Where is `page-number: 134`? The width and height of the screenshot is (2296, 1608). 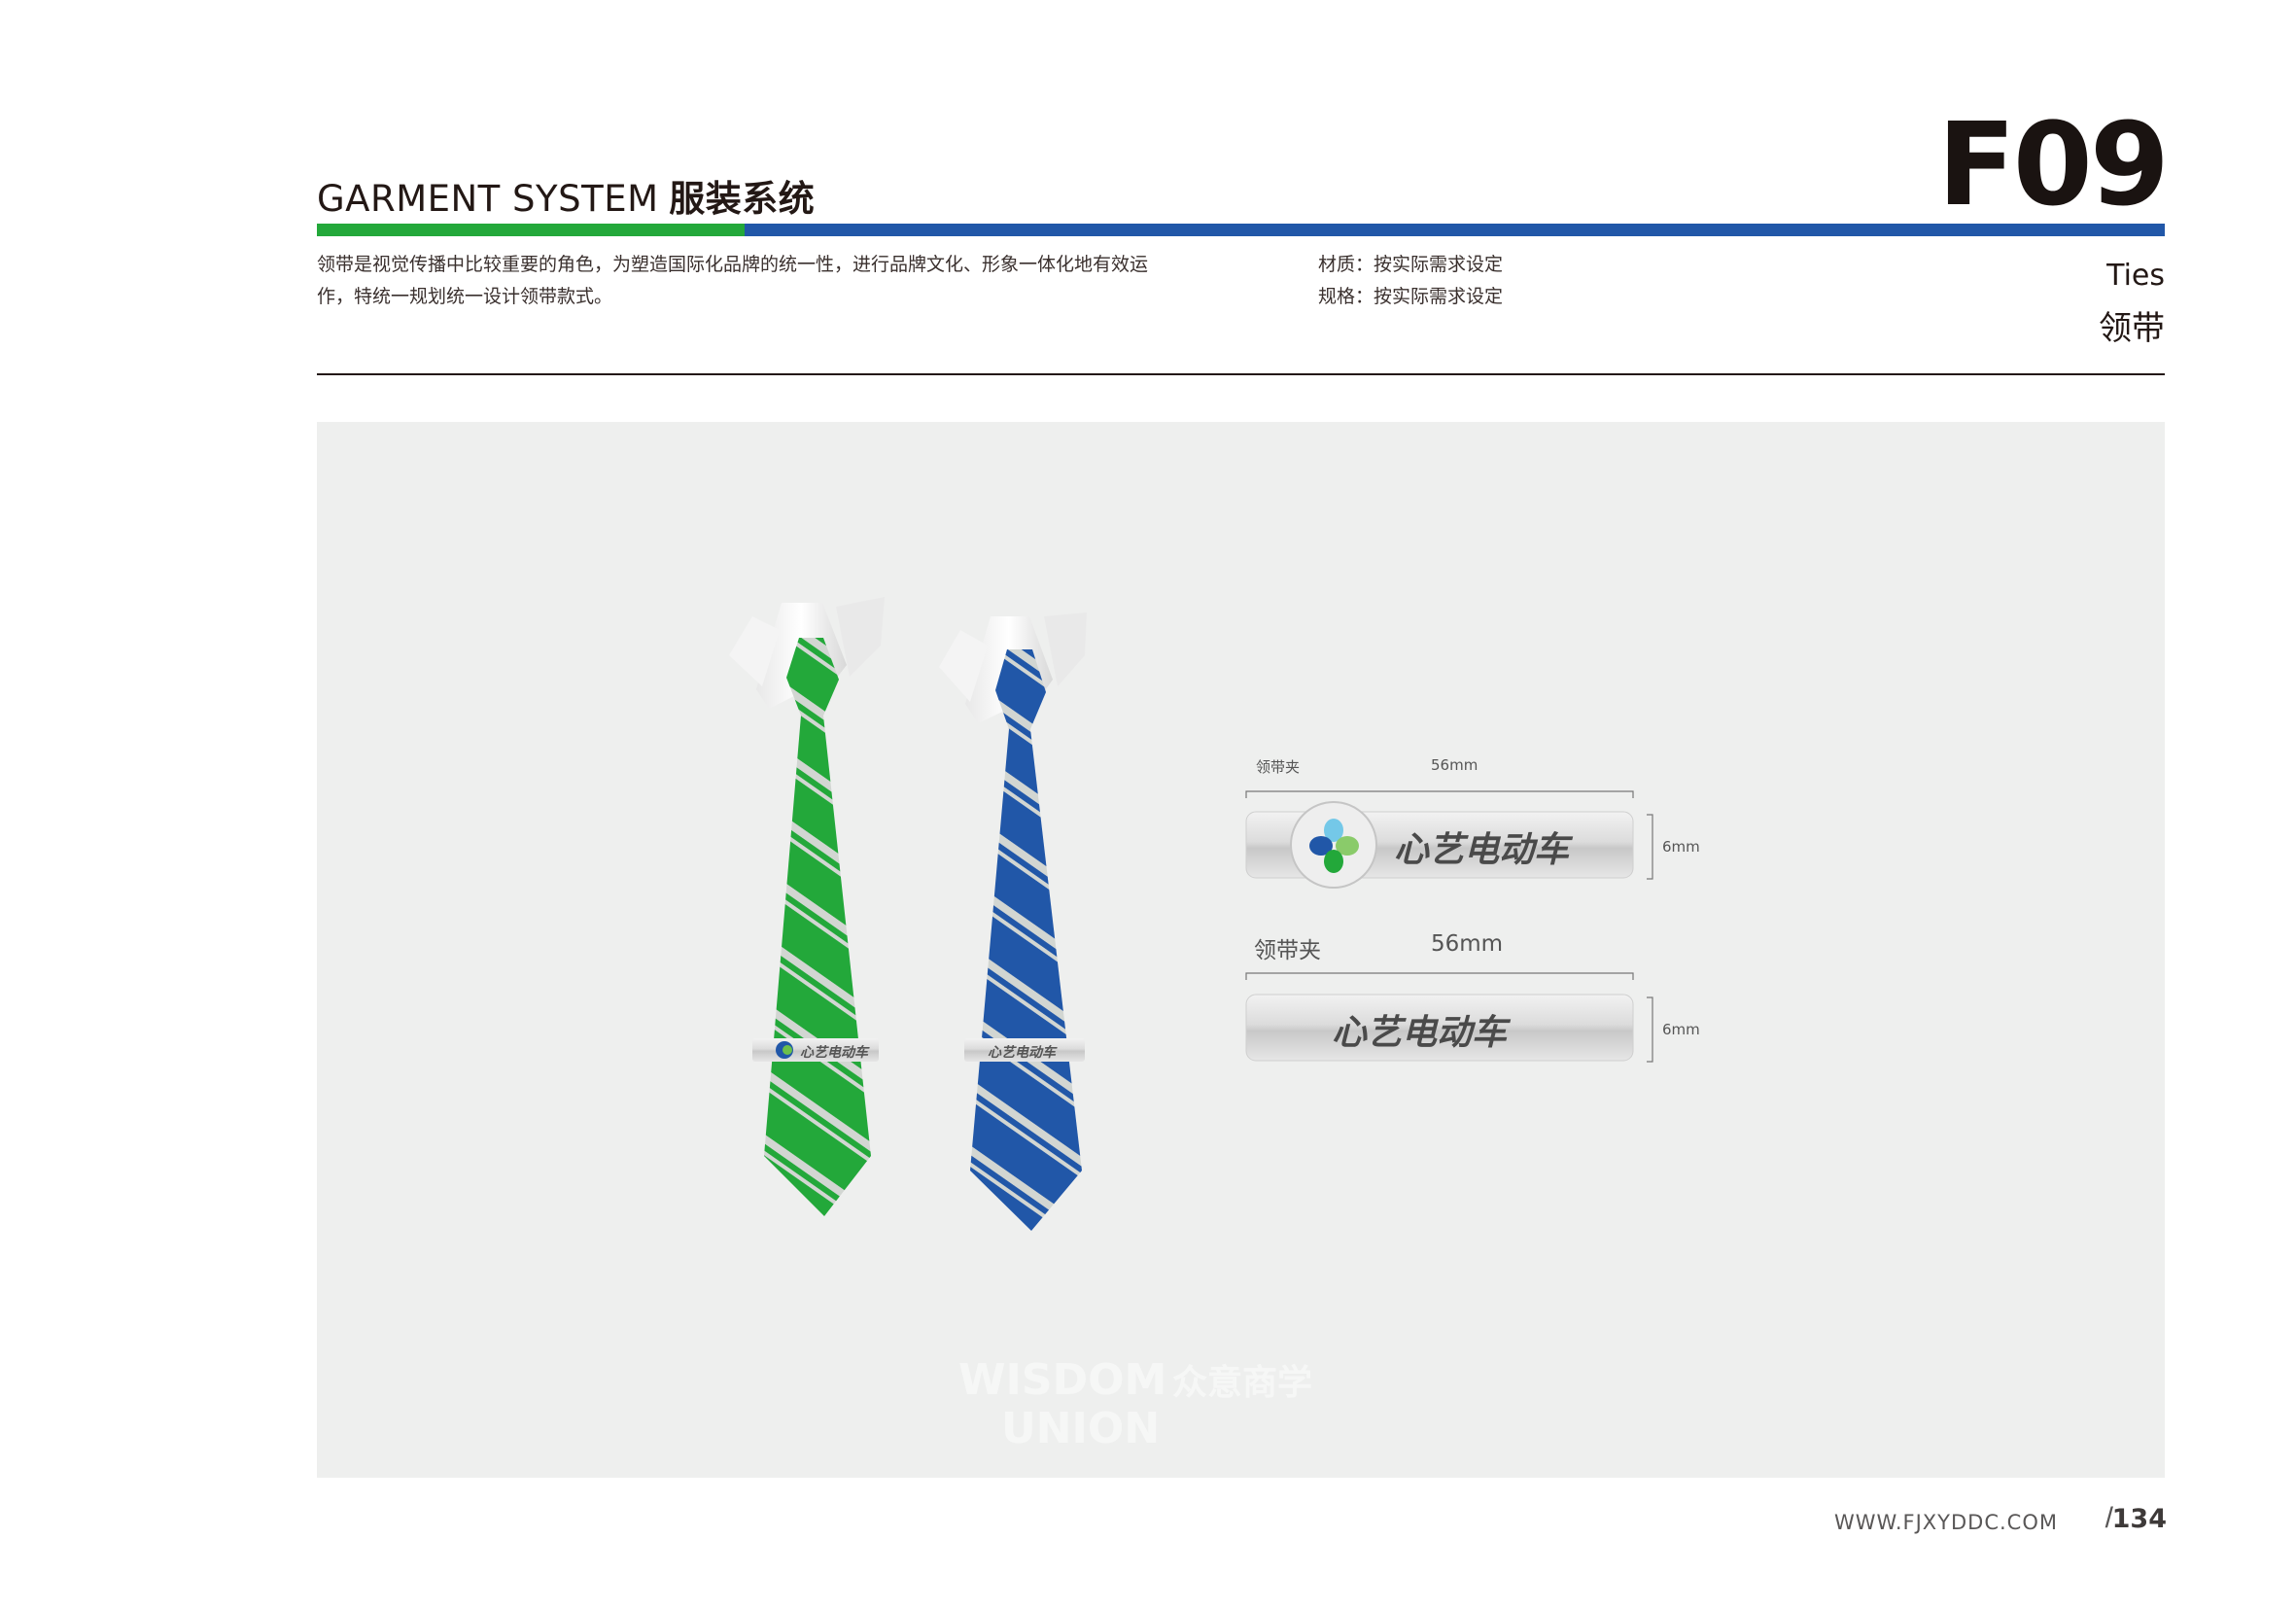 page-number: 134 is located at coordinates (2139, 1519).